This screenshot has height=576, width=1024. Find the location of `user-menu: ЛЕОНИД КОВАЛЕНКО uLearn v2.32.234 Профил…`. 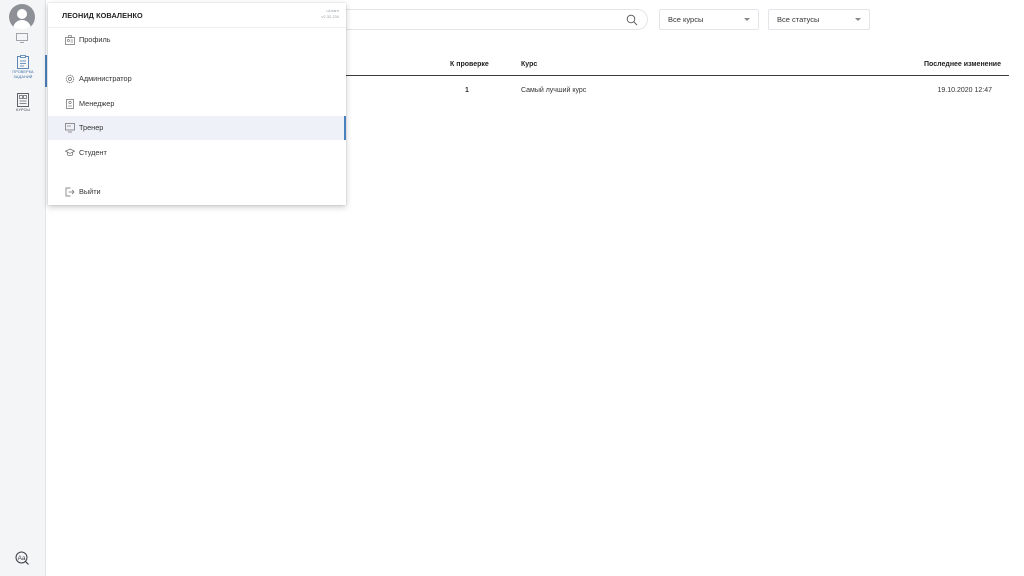

user-menu: ЛЕОНИД КОВАЛЕНКО uLearn v2.32.234 Профил… is located at coordinates (197, 104).